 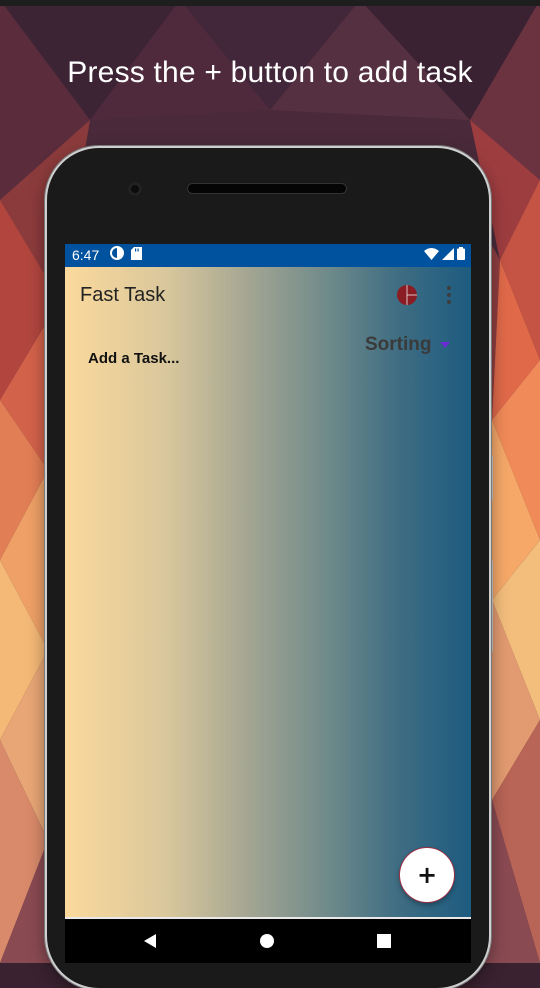 What do you see at coordinates (126, 255) in the screenshot?
I see `status-icons-left` at bounding box center [126, 255].